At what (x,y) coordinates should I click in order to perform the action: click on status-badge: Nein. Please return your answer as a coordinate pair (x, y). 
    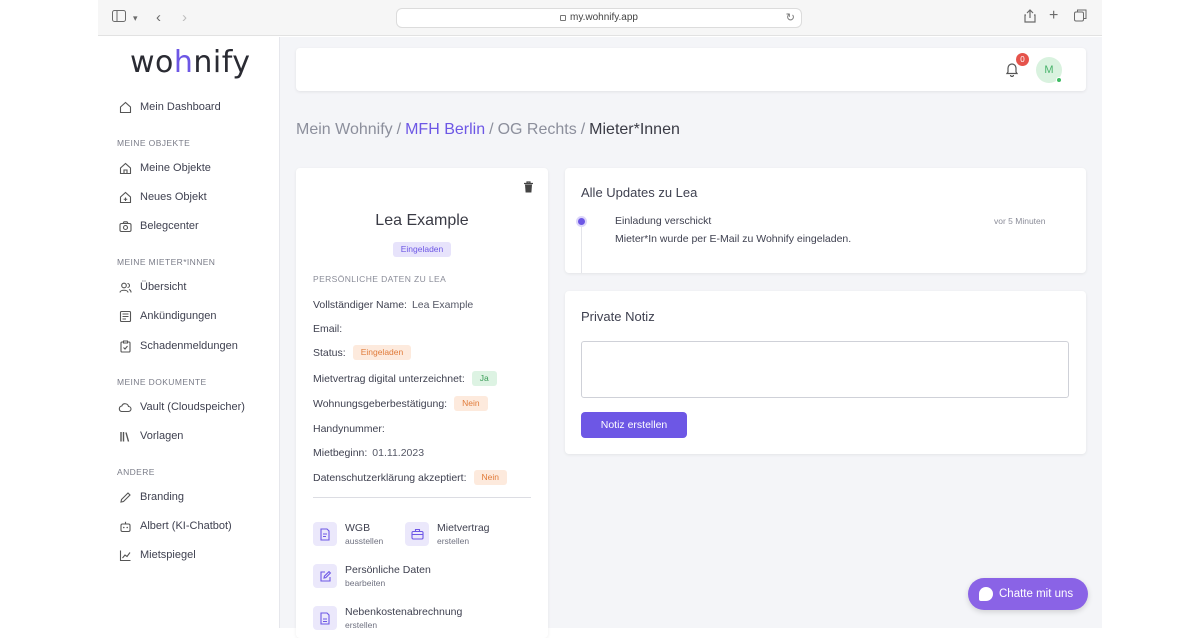
    Looking at the image, I should click on (471, 403).